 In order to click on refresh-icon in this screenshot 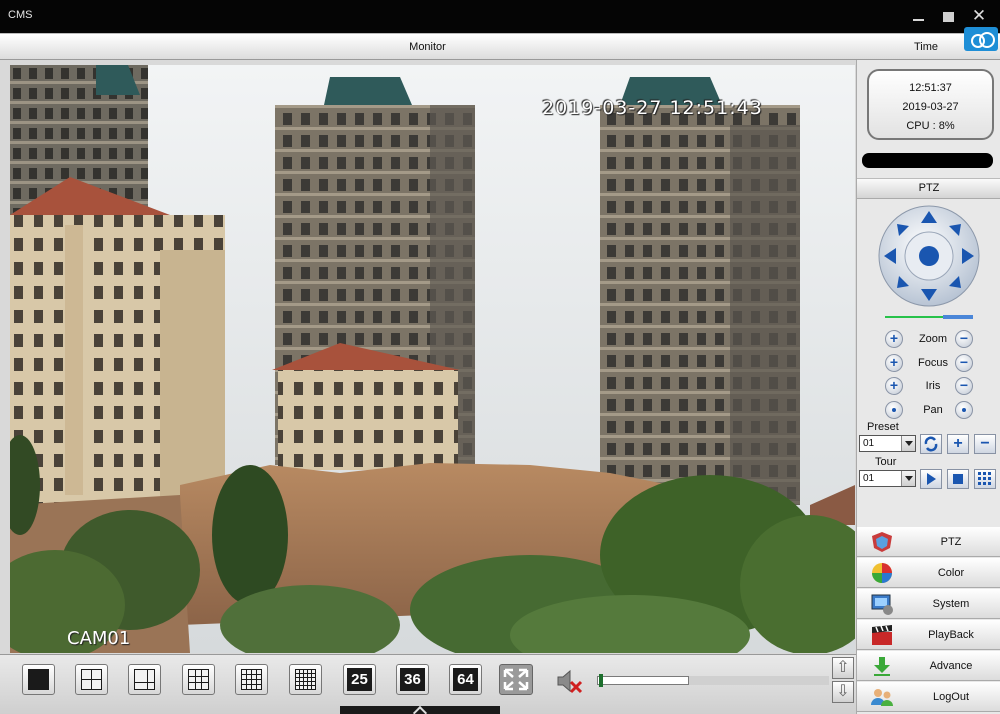, I will do `click(931, 444)`.